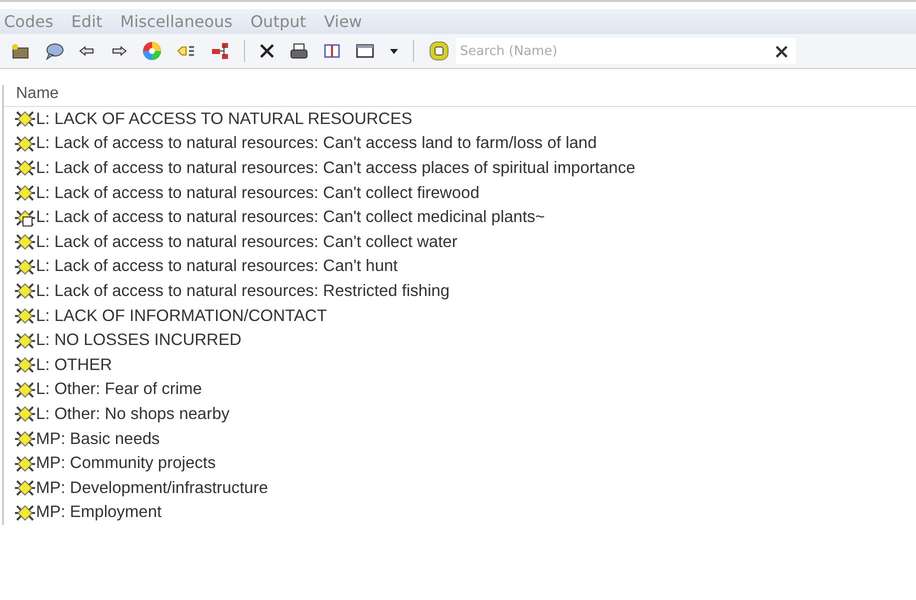  What do you see at coordinates (119, 390) in the screenshot?
I see `code-name: L: Other: Fear of crime` at bounding box center [119, 390].